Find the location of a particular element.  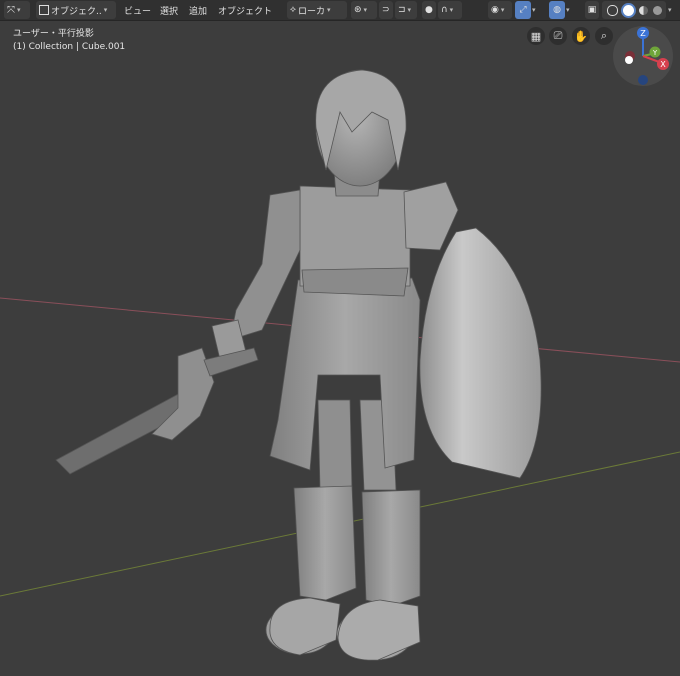

model-left-leg is located at coordinates (335, 445).